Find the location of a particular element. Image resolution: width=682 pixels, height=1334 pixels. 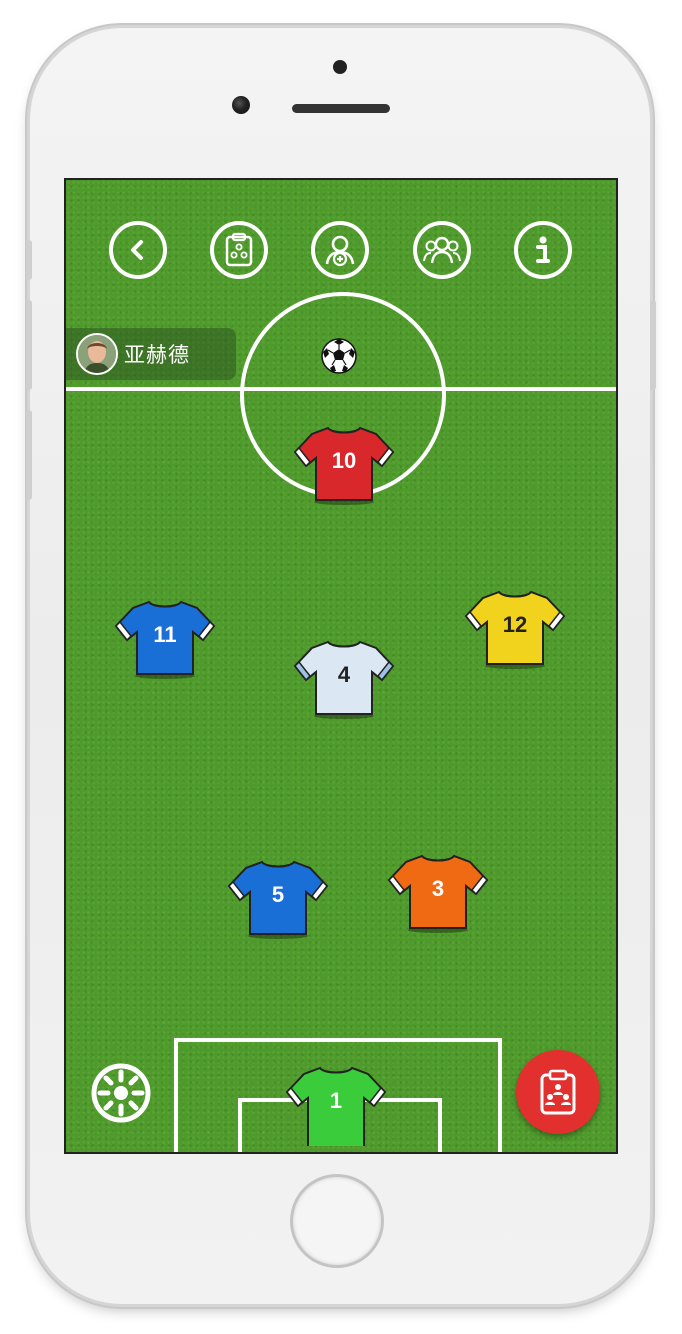

jersey-12: 12 is located at coordinates (515, 628).